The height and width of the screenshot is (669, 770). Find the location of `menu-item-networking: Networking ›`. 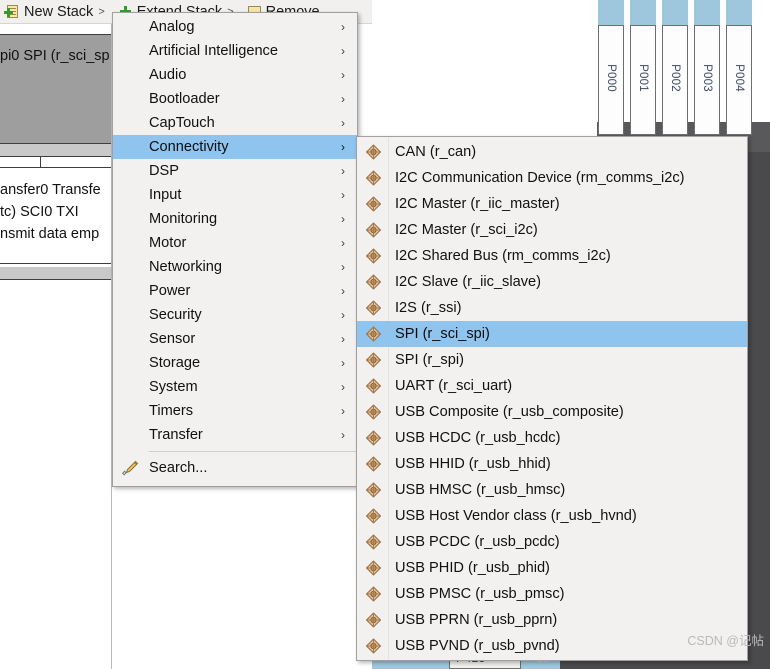

menu-item-networking: Networking › is located at coordinates (235, 267).